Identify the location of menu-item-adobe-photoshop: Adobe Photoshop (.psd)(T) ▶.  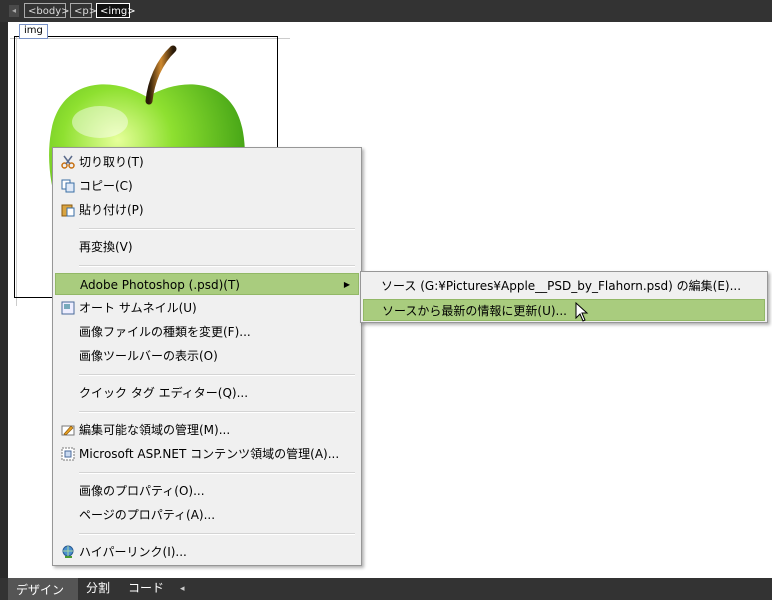
(207, 284).